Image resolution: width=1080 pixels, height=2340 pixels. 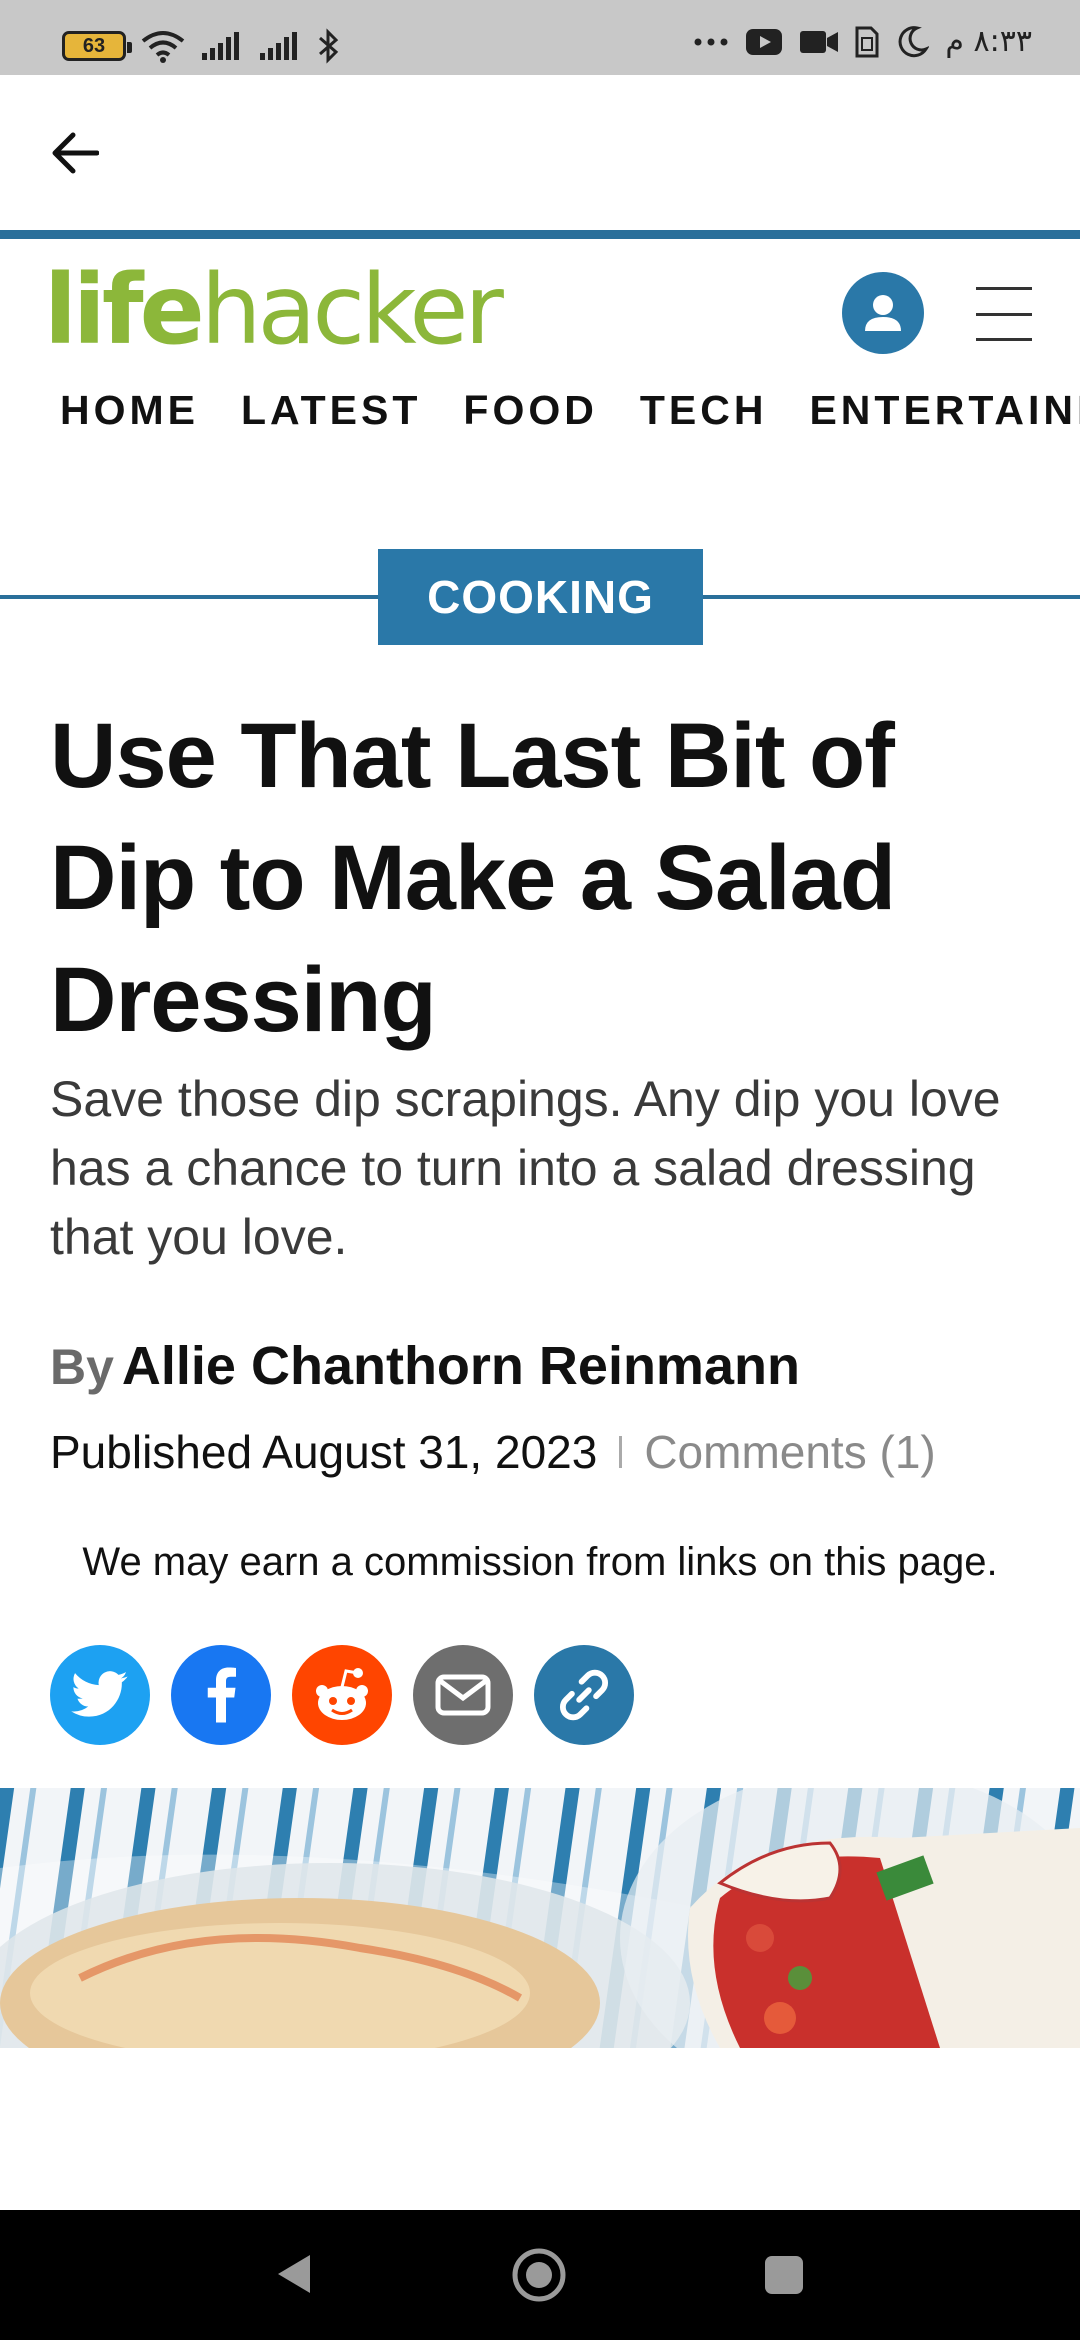 What do you see at coordinates (163, 47) in the screenshot?
I see `wifi-icon` at bounding box center [163, 47].